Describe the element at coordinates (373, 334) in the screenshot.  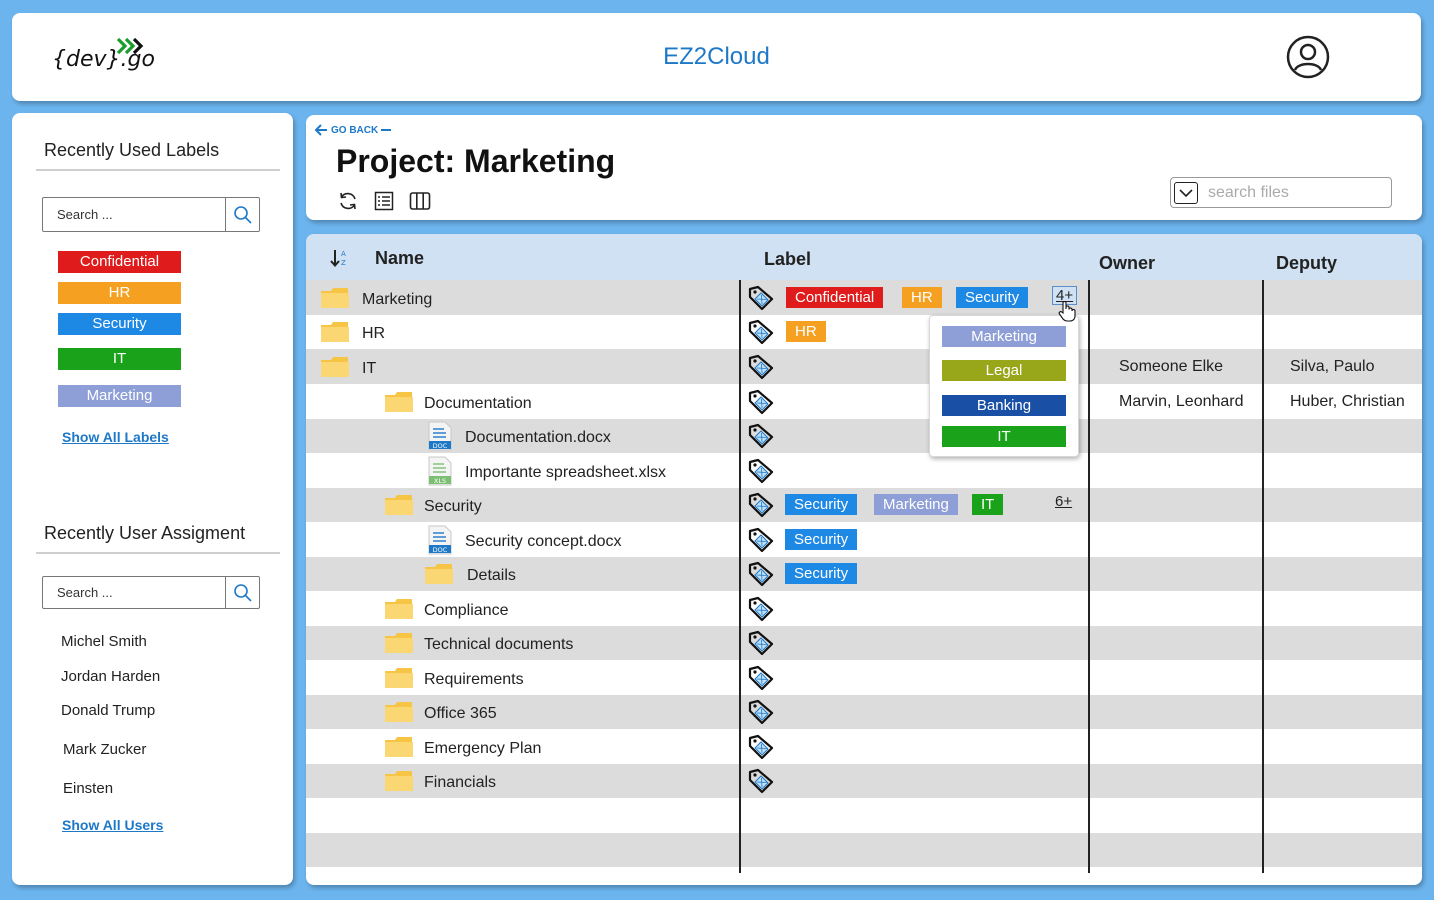
I see `file-name: HR` at that location.